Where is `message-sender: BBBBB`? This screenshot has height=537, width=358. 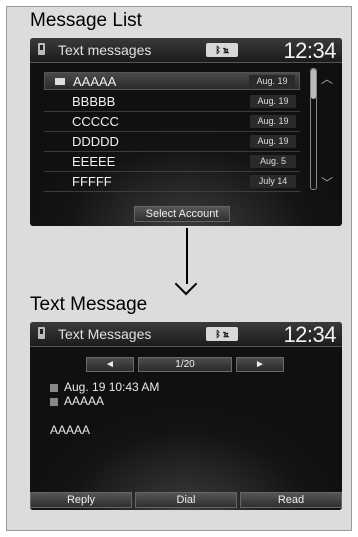
message-sender: BBBBB is located at coordinates (94, 101).